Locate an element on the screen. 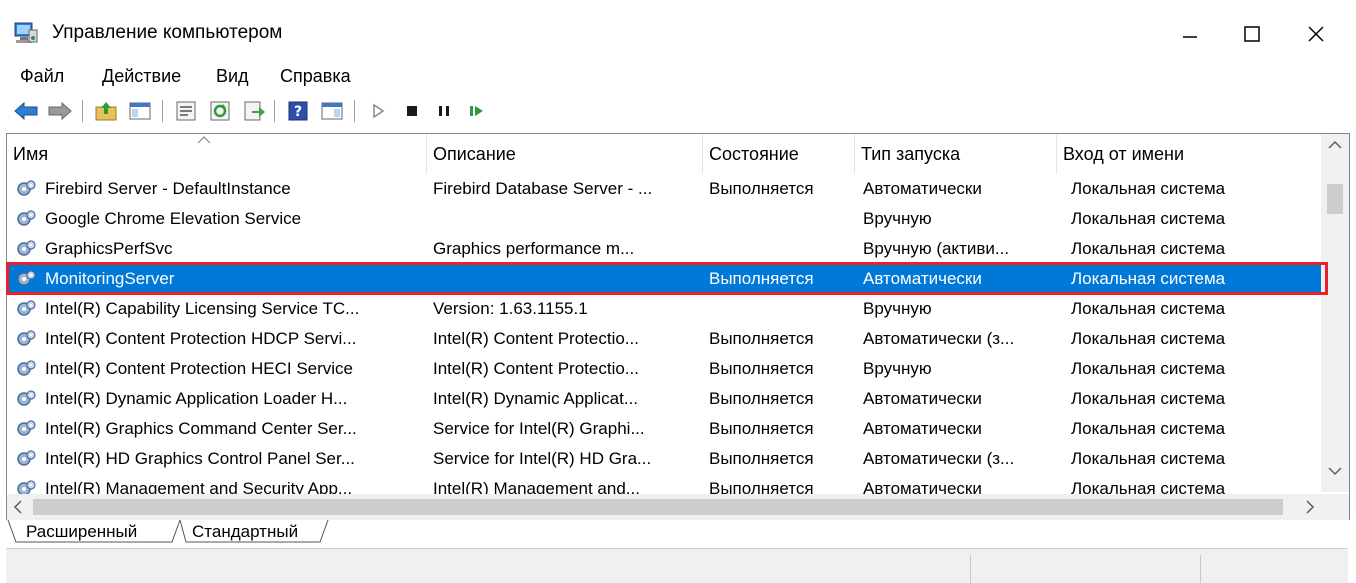 The width and height of the screenshot is (1356, 583). cell-name: Firebird Server - DefaultInstance is located at coordinates (168, 188).